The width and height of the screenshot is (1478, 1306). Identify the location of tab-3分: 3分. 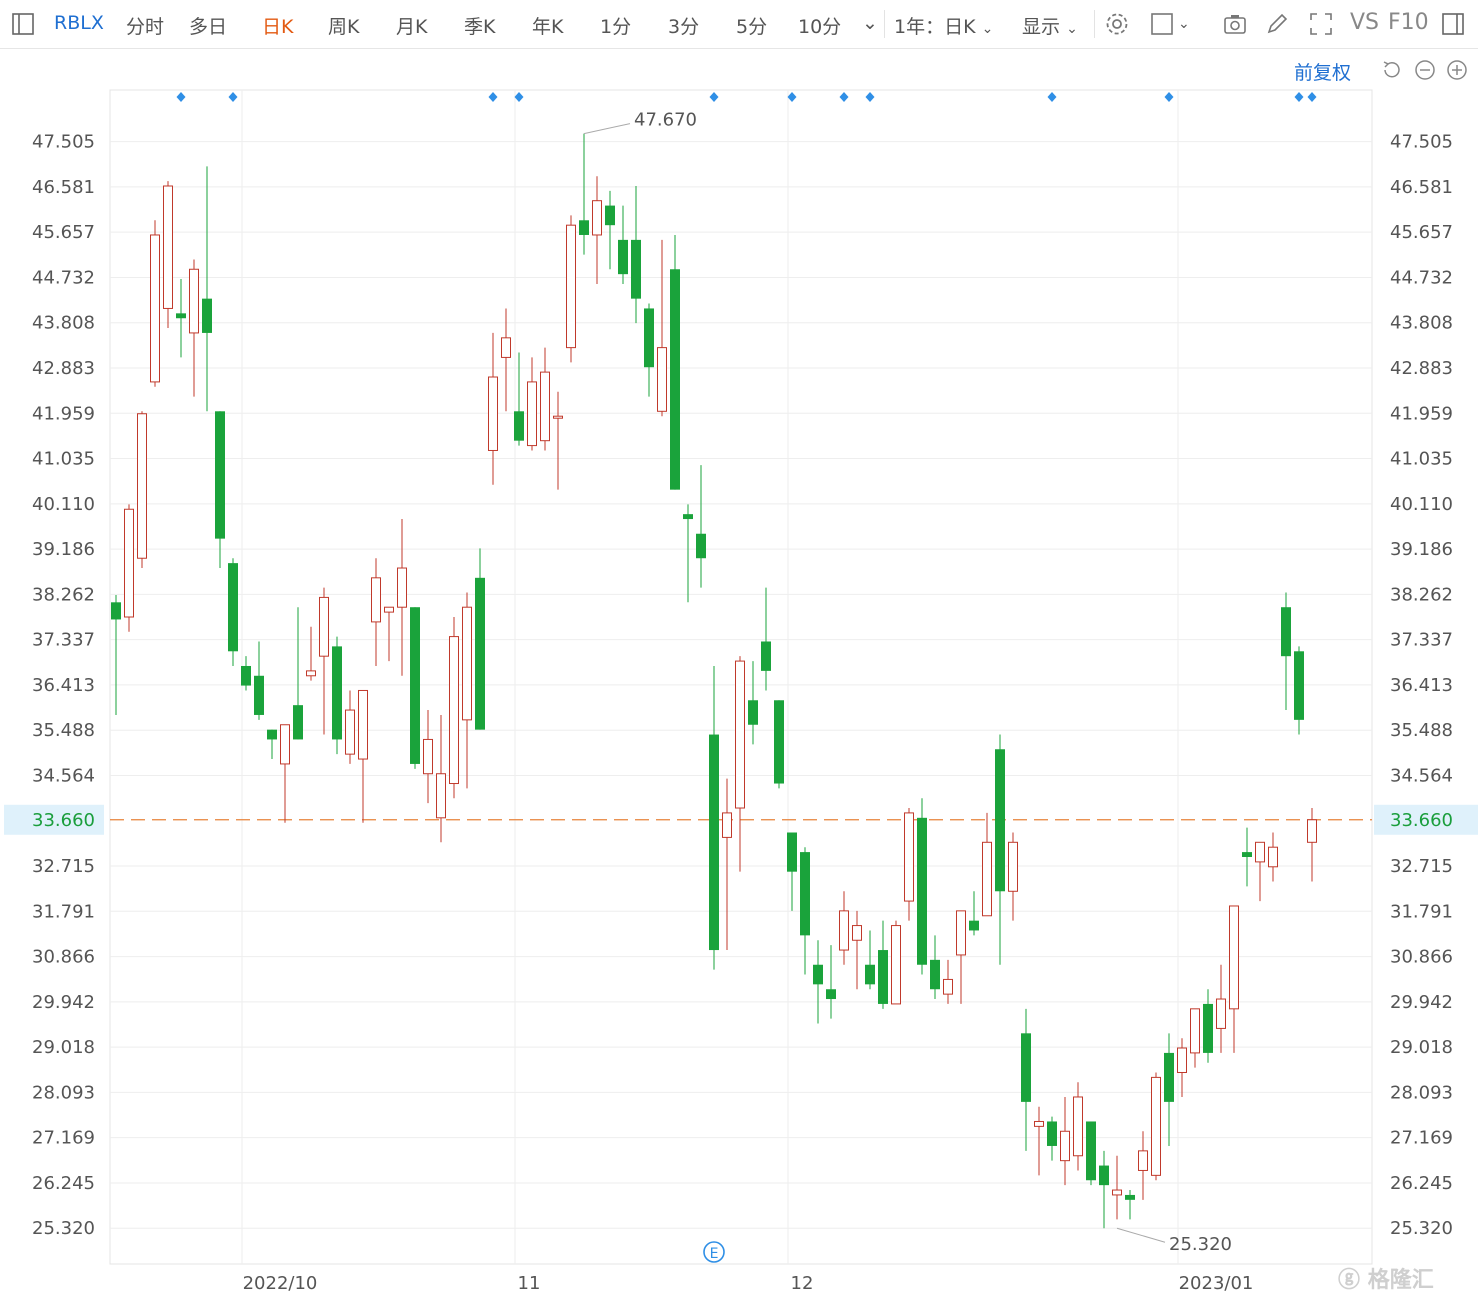
(683, 25).